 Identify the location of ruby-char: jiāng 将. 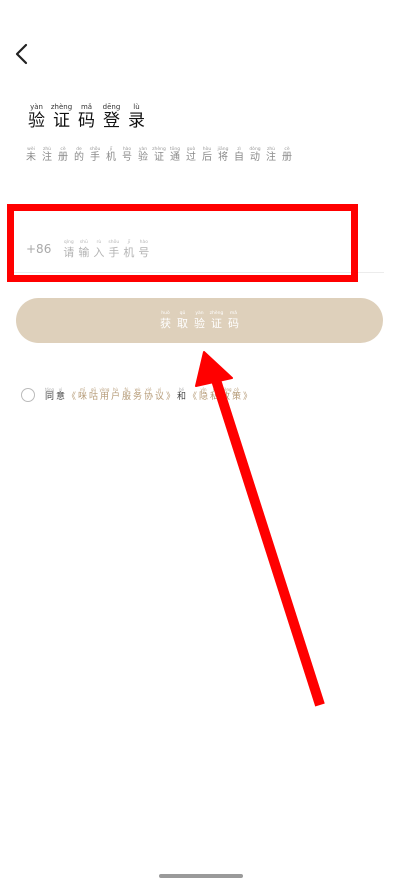
(223, 155).